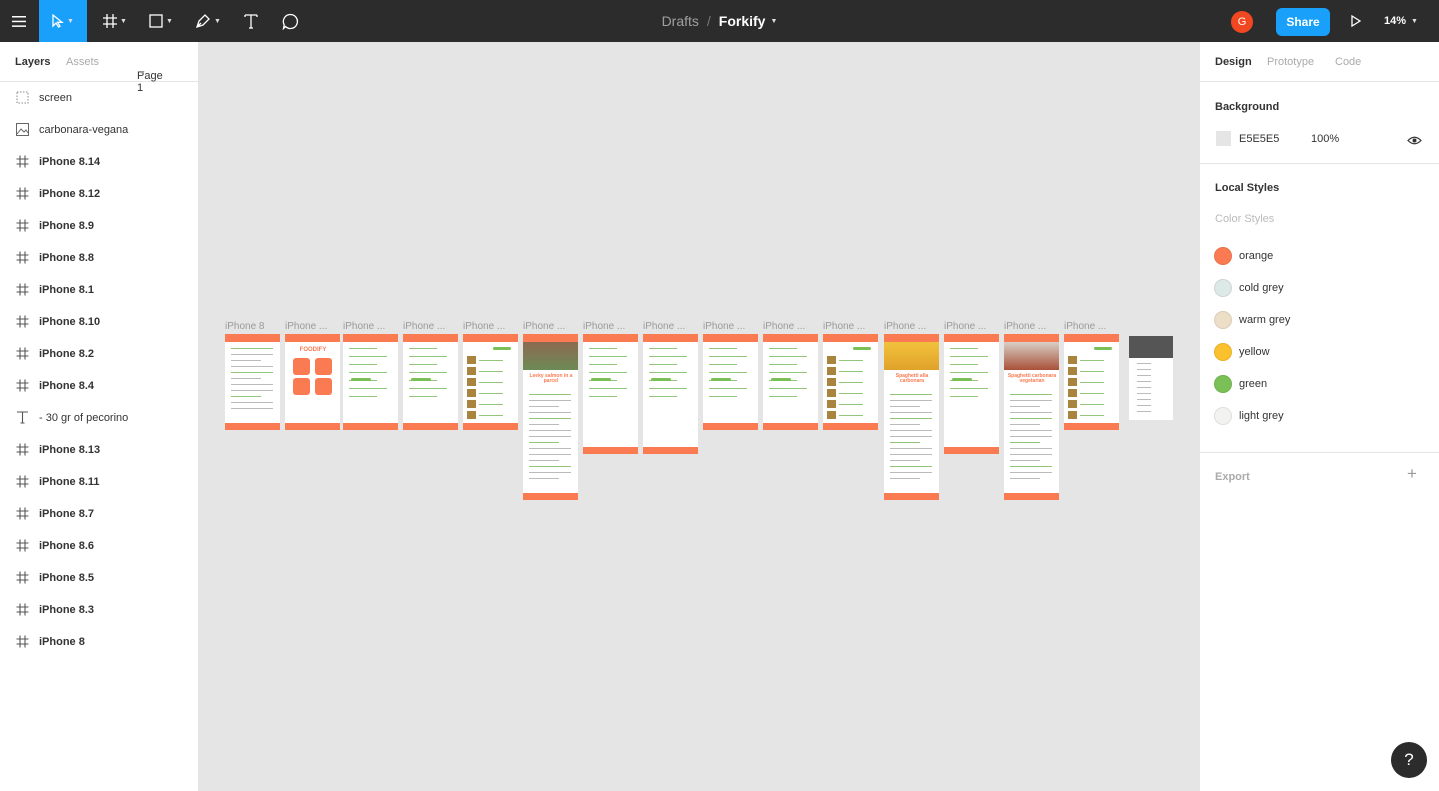 This screenshot has height=791, width=1439. What do you see at coordinates (323, 386) in the screenshot?
I see `category-tile` at bounding box center [323, 386].